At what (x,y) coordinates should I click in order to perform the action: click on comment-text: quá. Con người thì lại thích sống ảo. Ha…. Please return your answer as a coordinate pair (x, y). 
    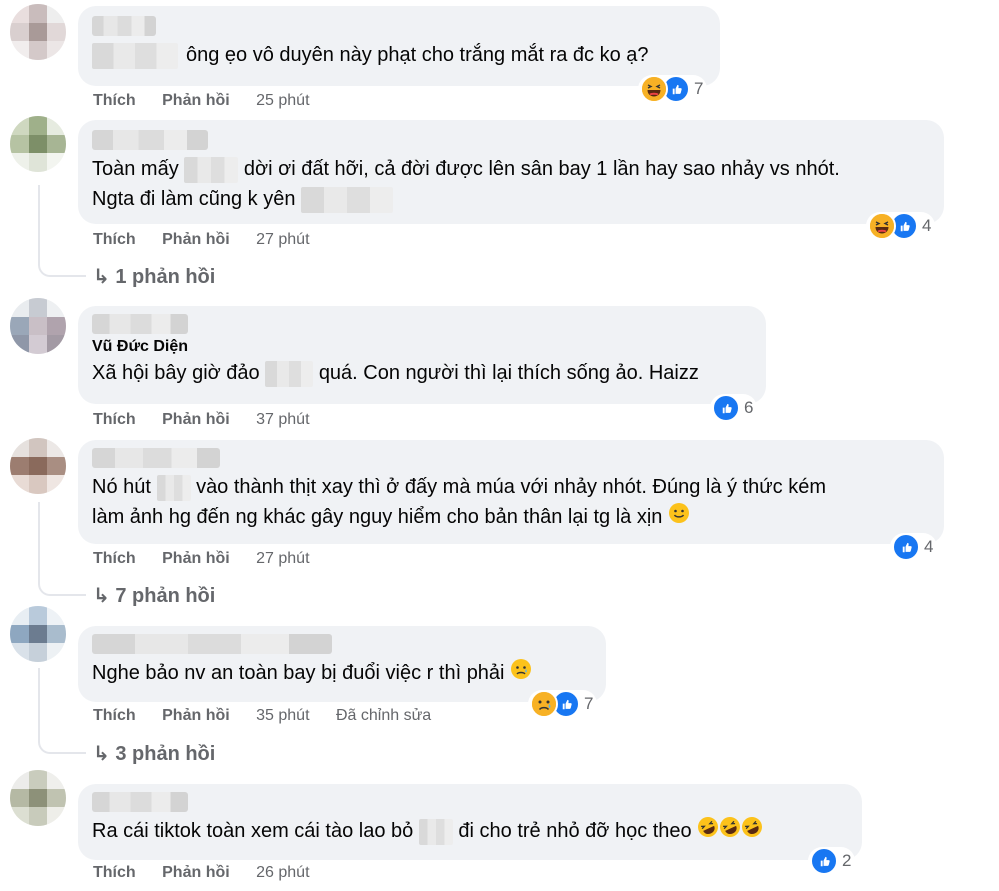
    Looking at the image, I should click on (508, 373).